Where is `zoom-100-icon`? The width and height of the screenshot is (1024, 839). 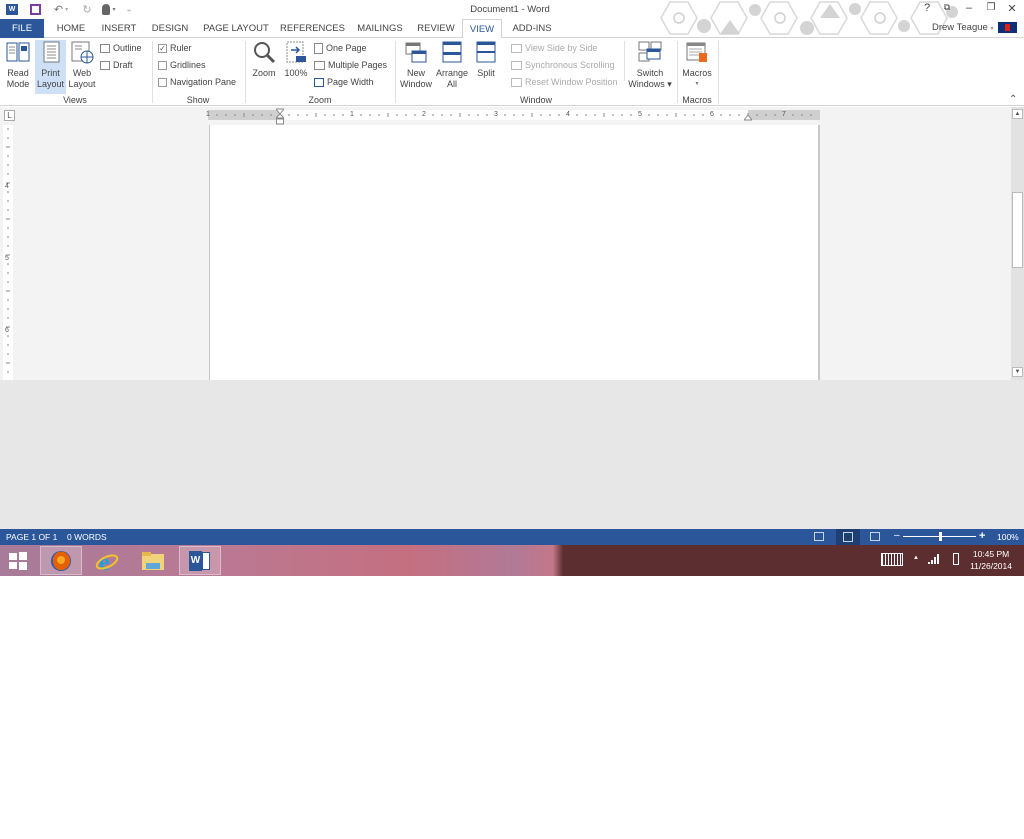 zoom-100-icon is located at coordinates (296, 52).